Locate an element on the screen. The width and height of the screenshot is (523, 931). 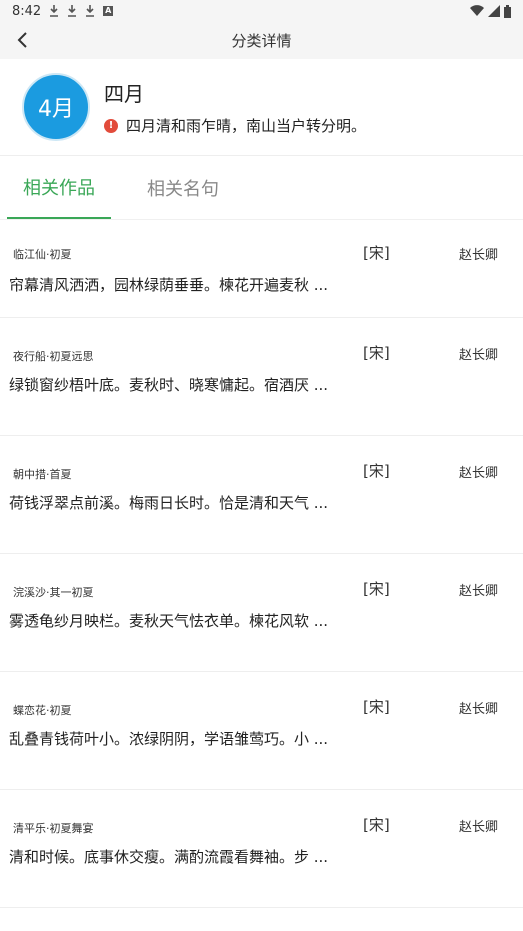
category-description-row: ! 四月清和雨乍晴，南山当户转分明。 is located at coordinates (235, 125).